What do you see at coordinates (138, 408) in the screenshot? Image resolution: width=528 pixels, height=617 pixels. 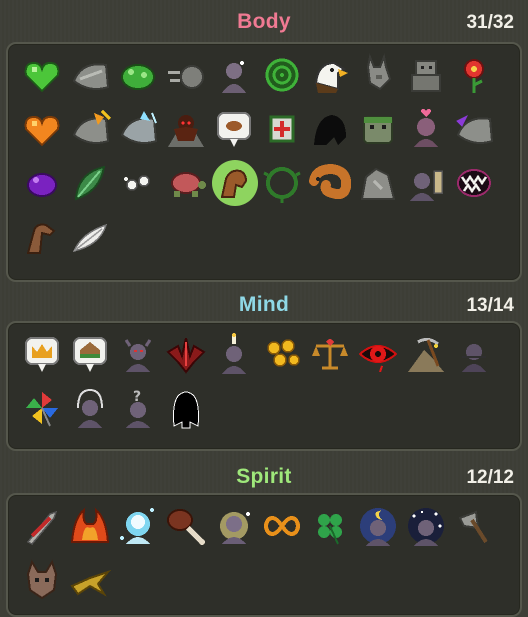 I see `upgrade-slot: ?` at bounding box center [138, 408].